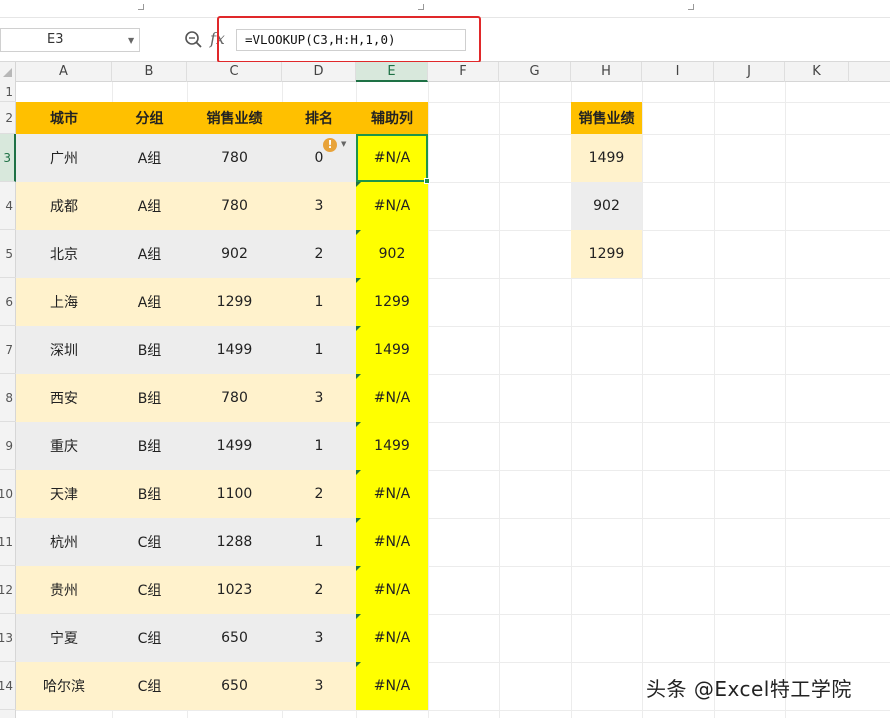 Image resolution: width=890 pixels, height=718 pixels. I want to click on row-header-11: 11, so click(8, 542).